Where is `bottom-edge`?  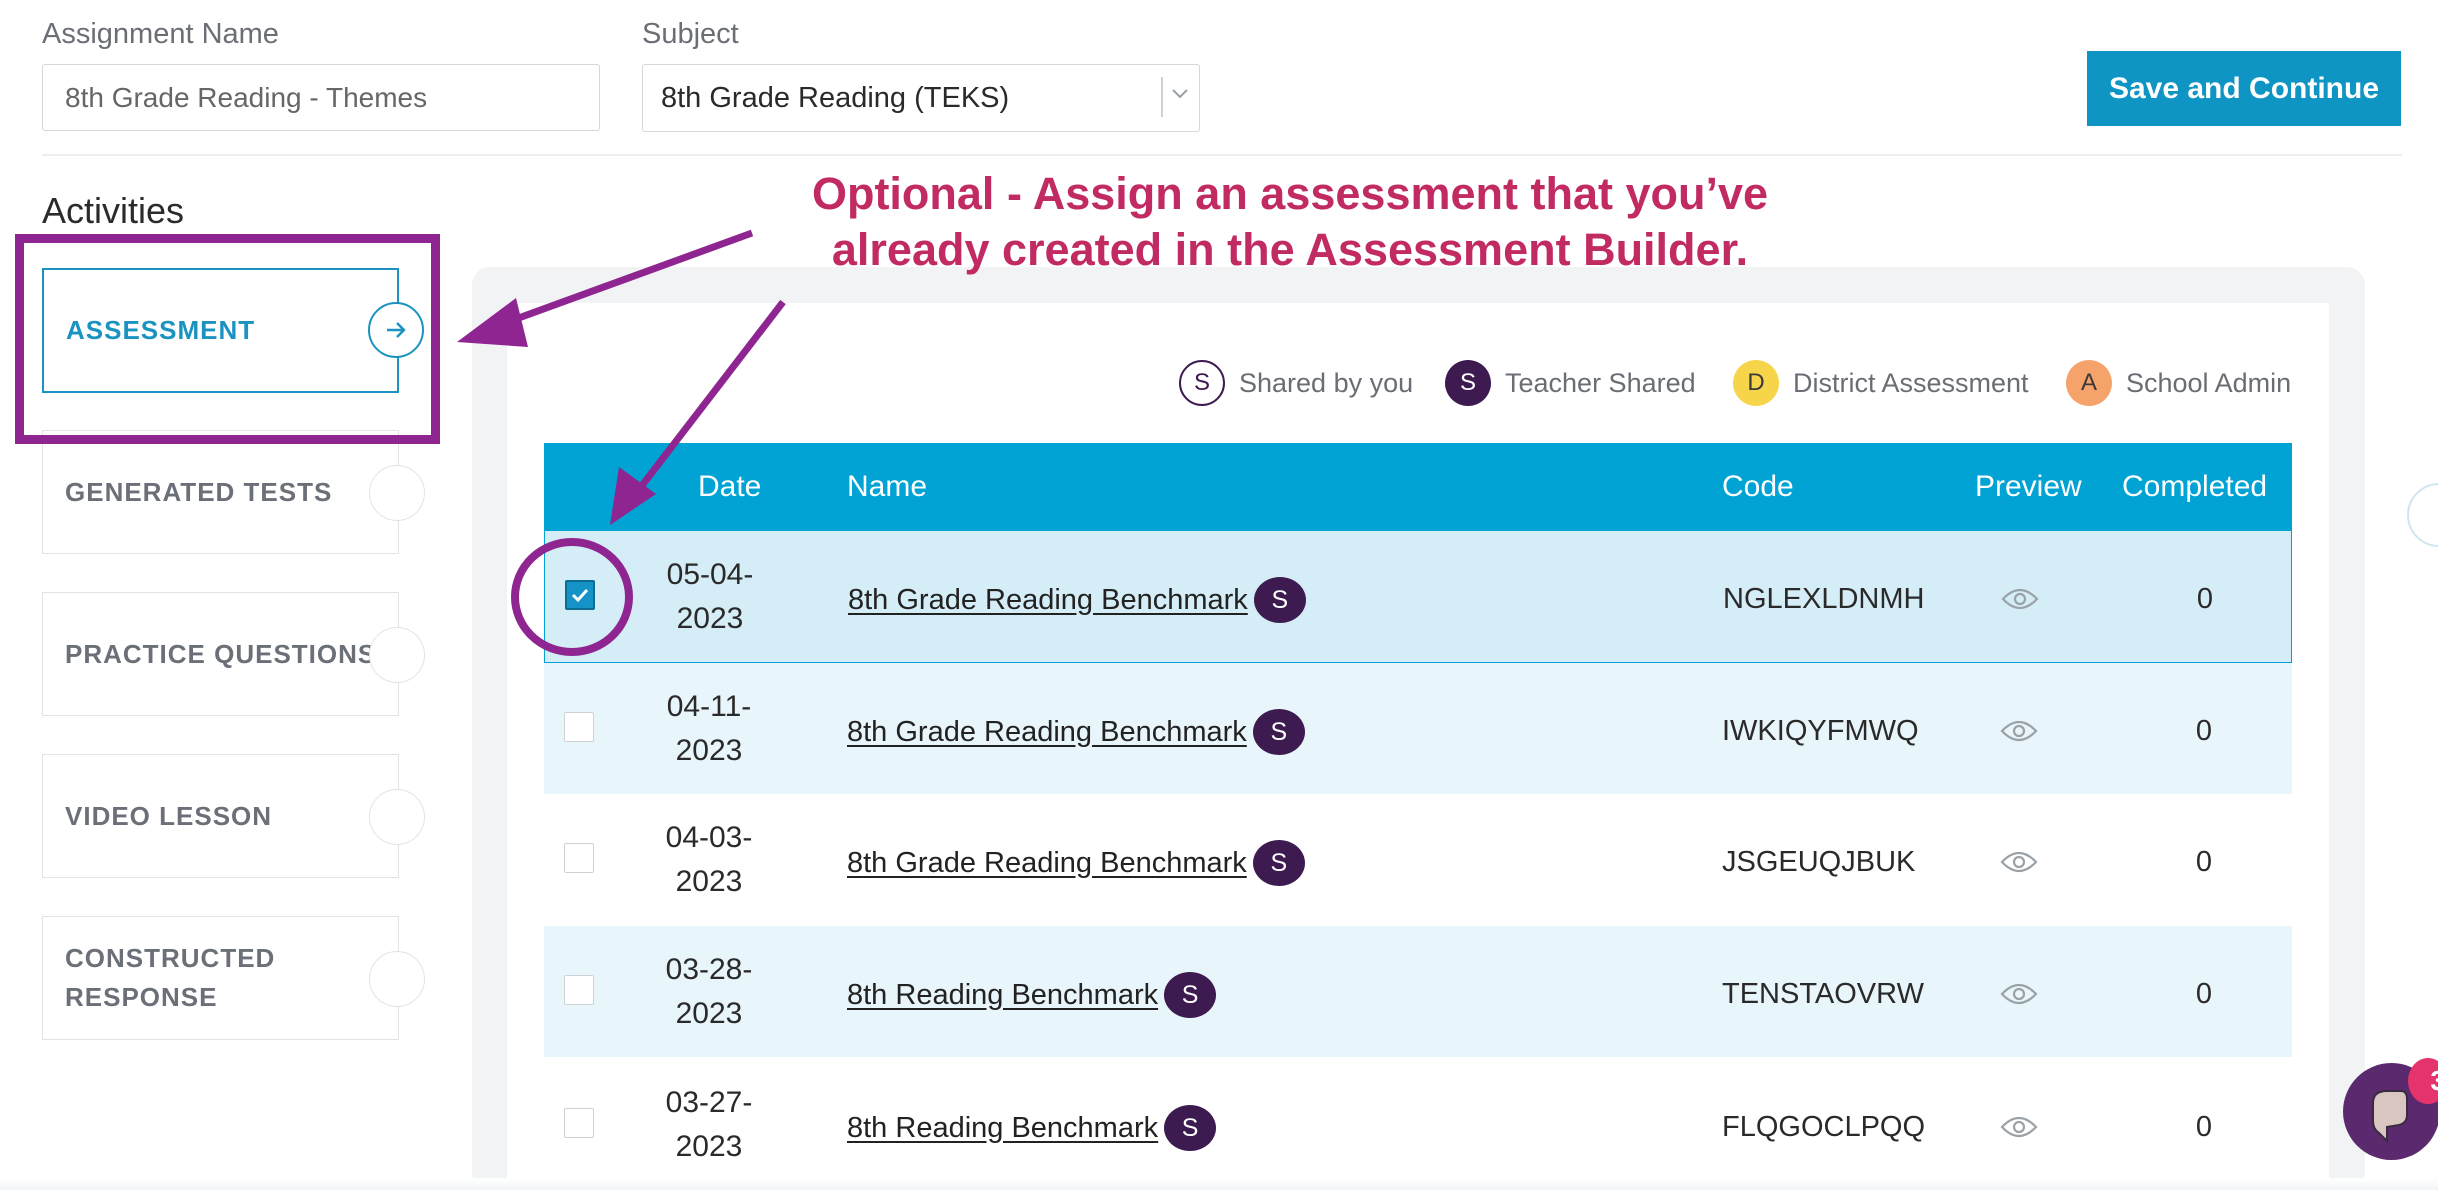 bottom-edge is located at coordinates (1219, 1184).